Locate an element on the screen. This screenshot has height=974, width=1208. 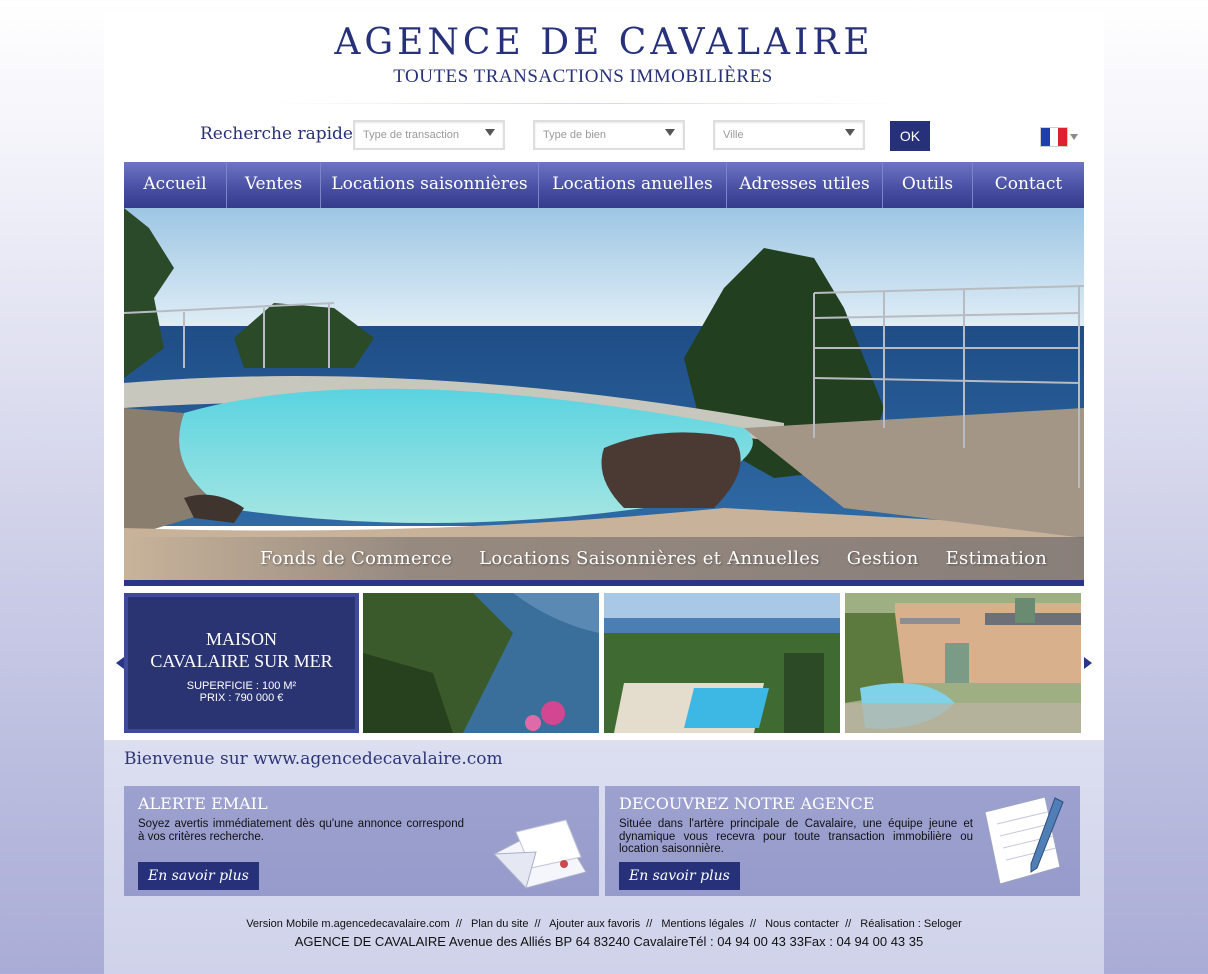
transaction-type-placeholder: Type de transaction is located at coordinates (411, 135).